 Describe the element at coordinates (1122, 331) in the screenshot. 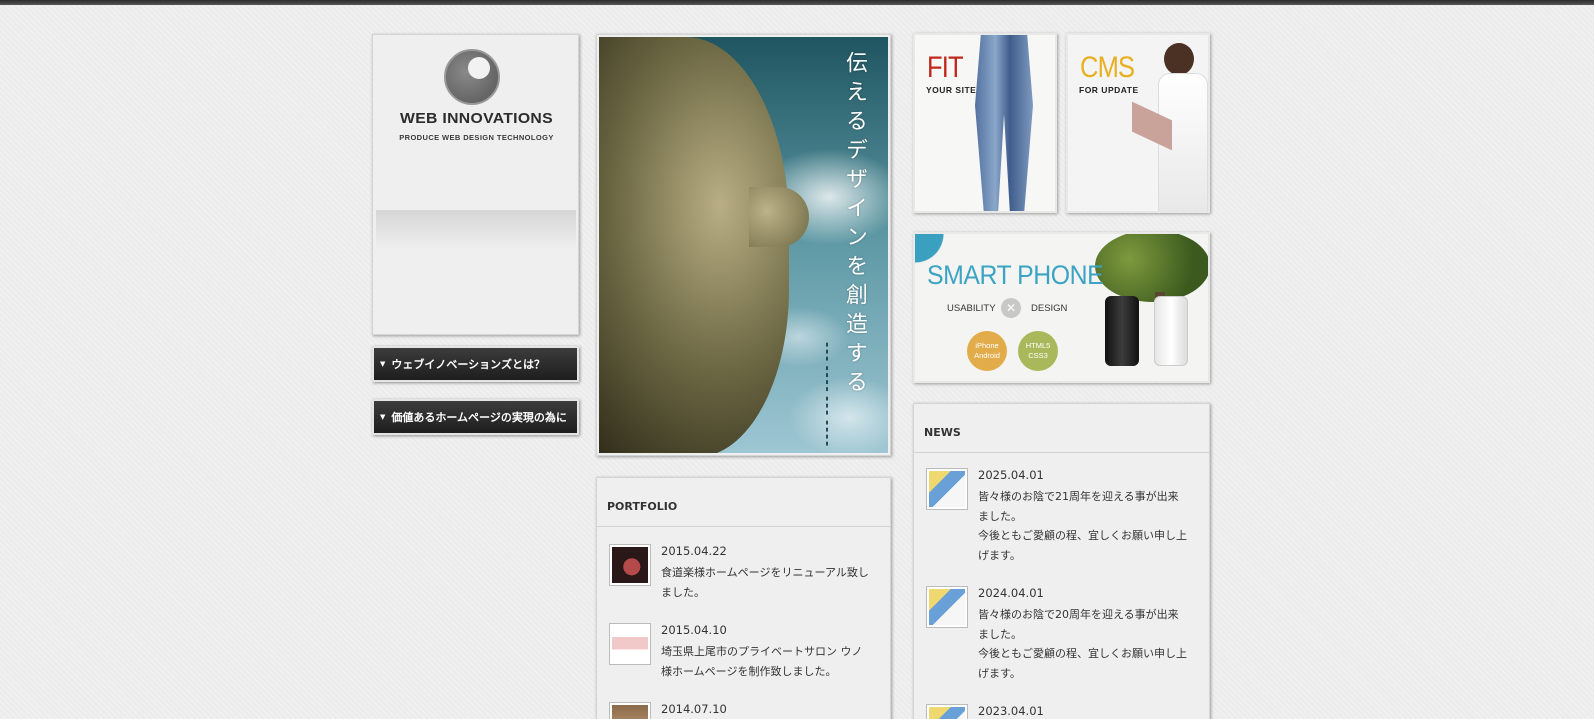

I see `black-phone-icon` at that location.